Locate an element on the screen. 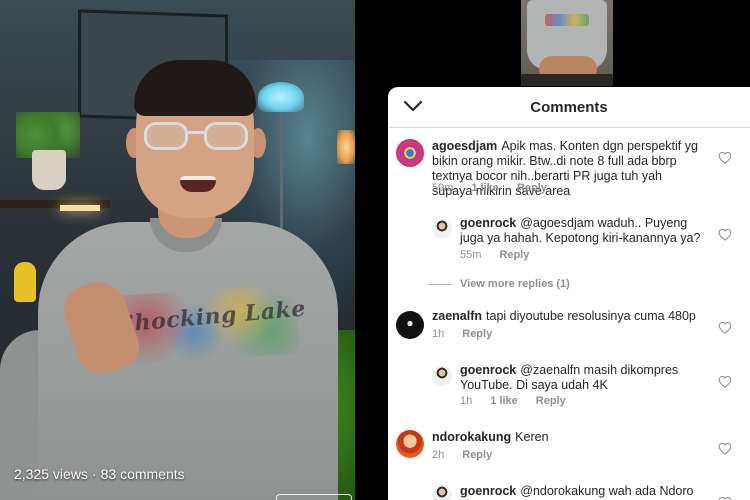 The image size is (750, 500). comment-meta: 55m Reply is located at coordinates (503, 255).